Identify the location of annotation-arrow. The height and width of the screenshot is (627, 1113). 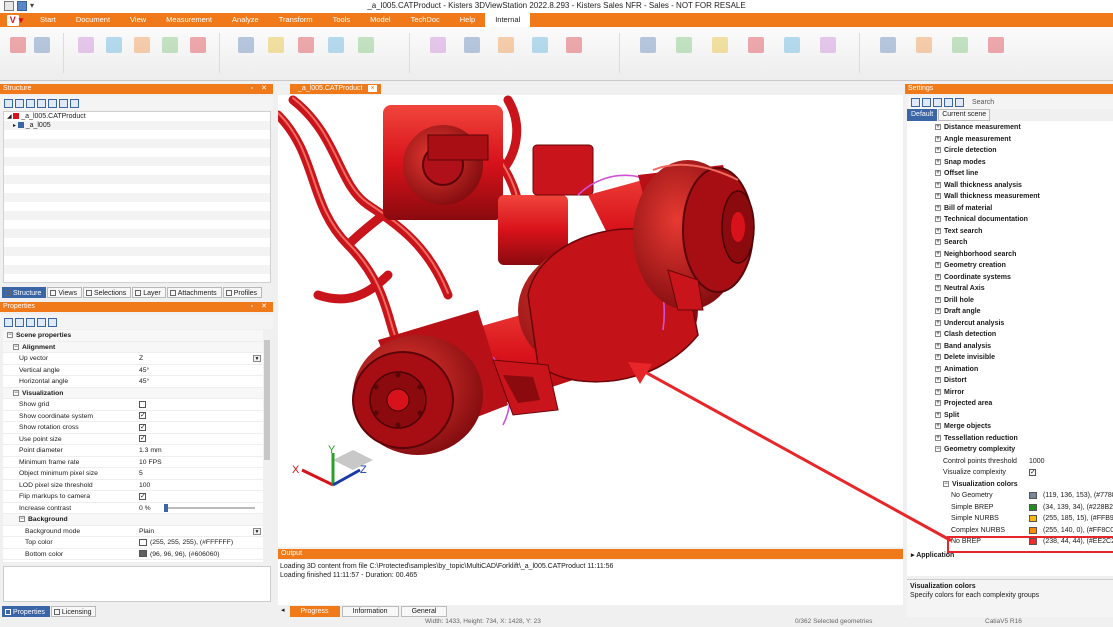
(790, 452).